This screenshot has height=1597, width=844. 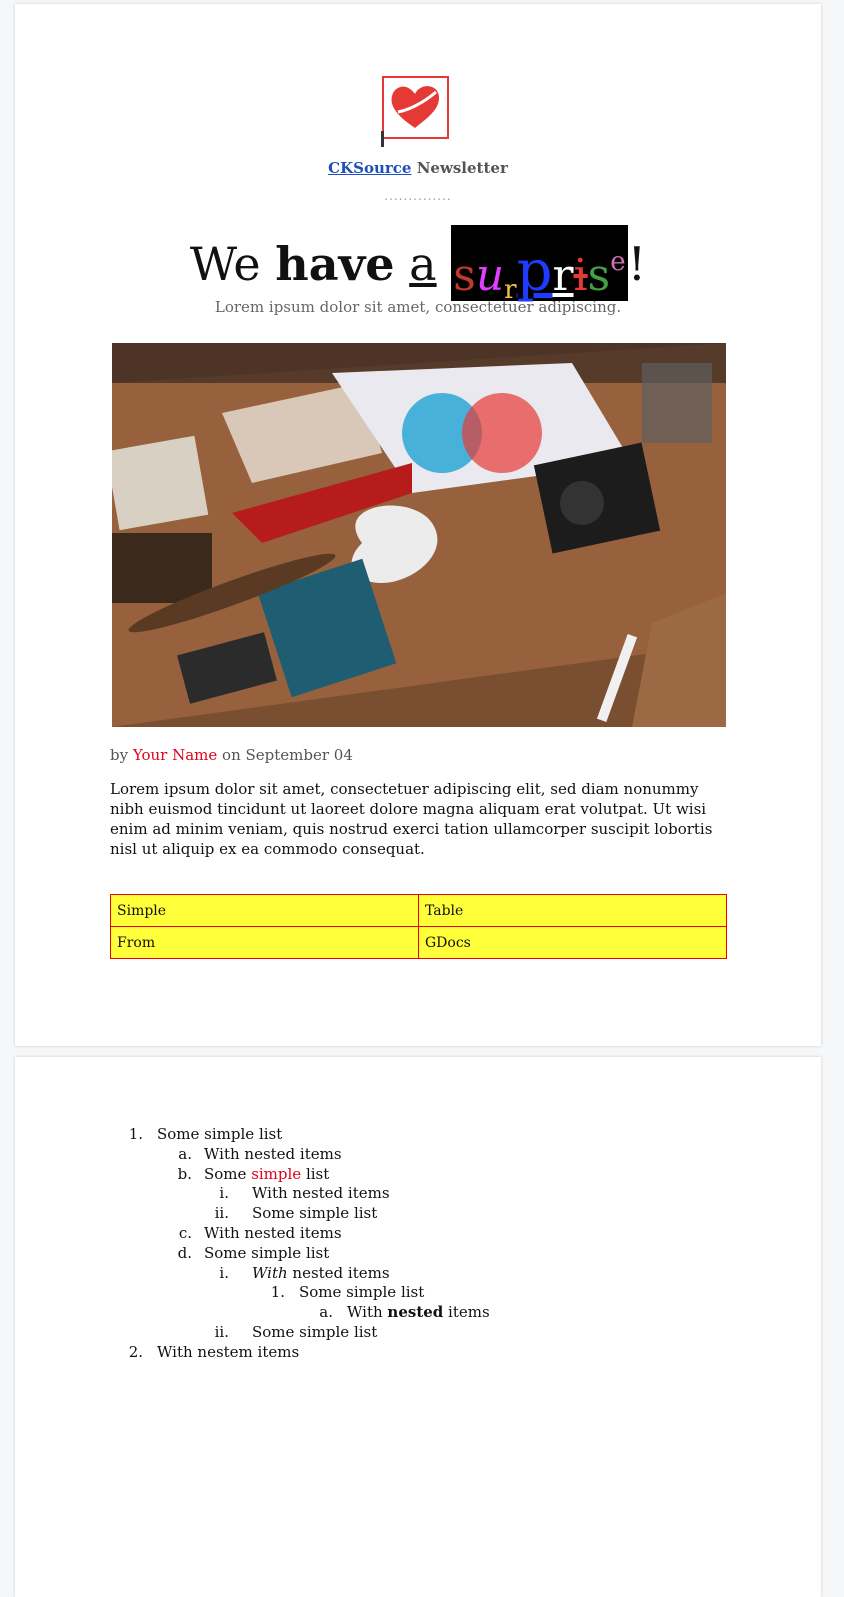 I want to click on list-item: With nestem items, so click(x=228, y=1351).